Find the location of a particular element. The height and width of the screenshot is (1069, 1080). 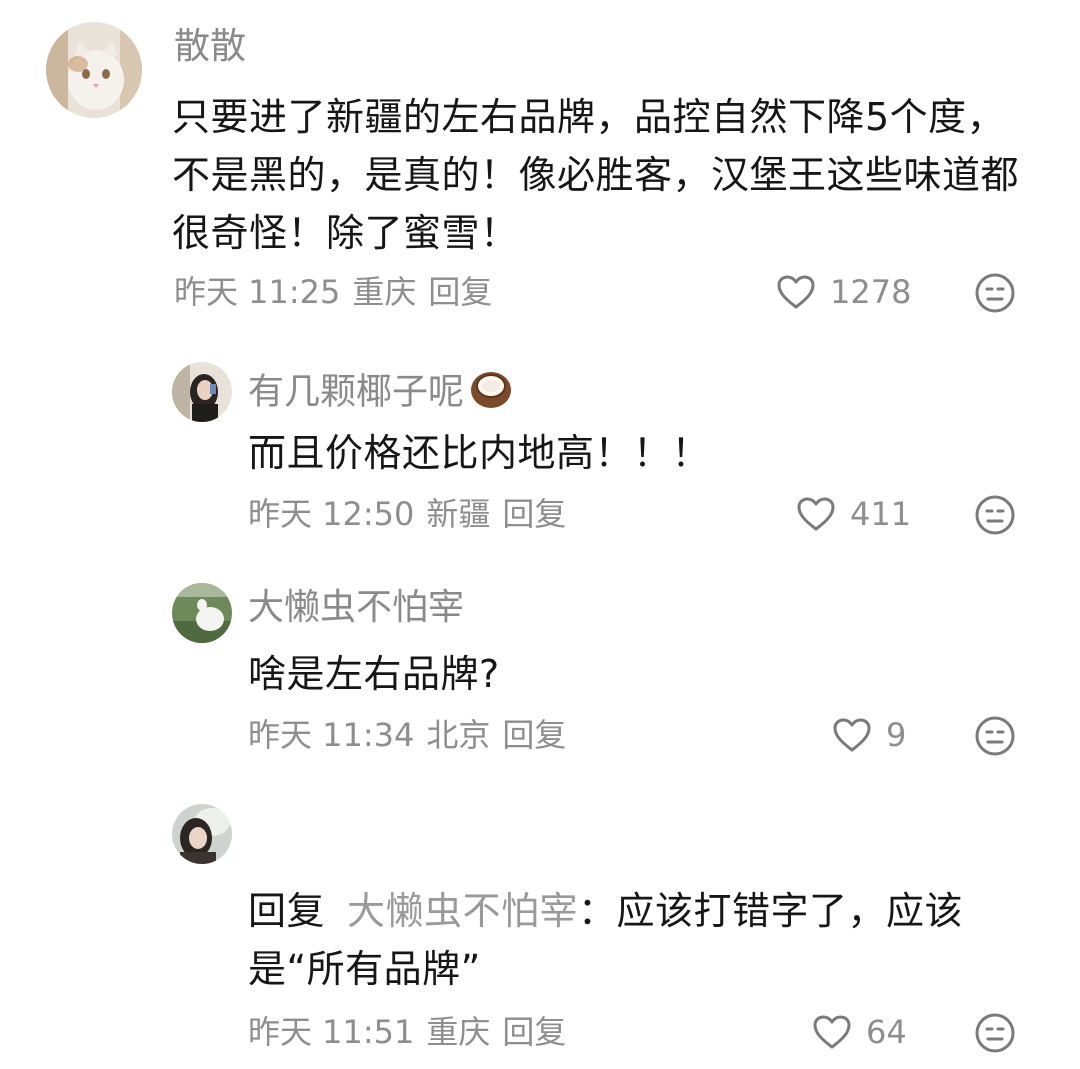

like-button: 64 is located at coordinates (859, 1032).